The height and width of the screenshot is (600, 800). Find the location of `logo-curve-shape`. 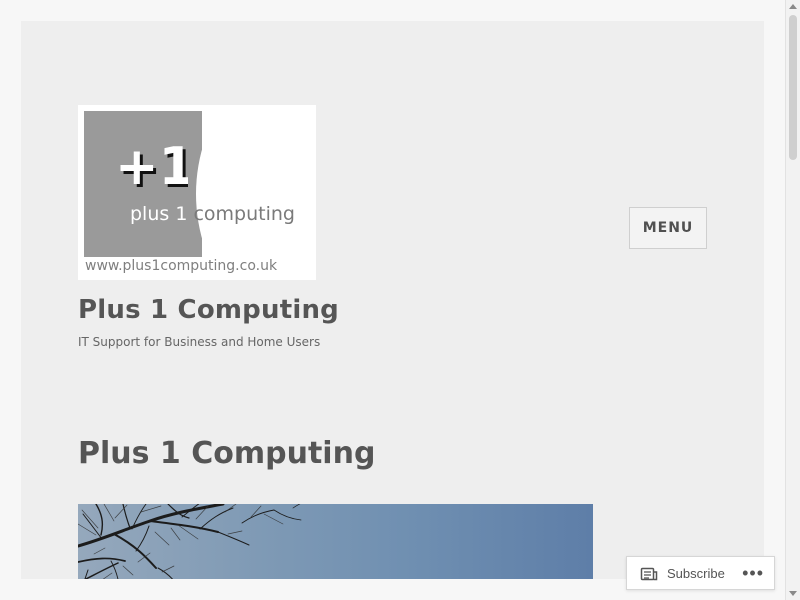

logo-curve-shape is located at coordinates (256, 192).